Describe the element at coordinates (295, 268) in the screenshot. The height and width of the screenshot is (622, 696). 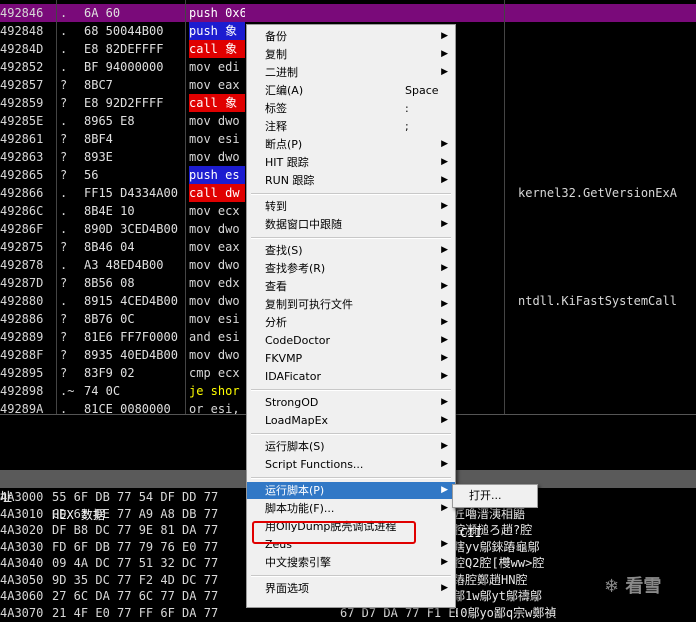
I see `menu-item-label: 查找参考(R)` at that location.